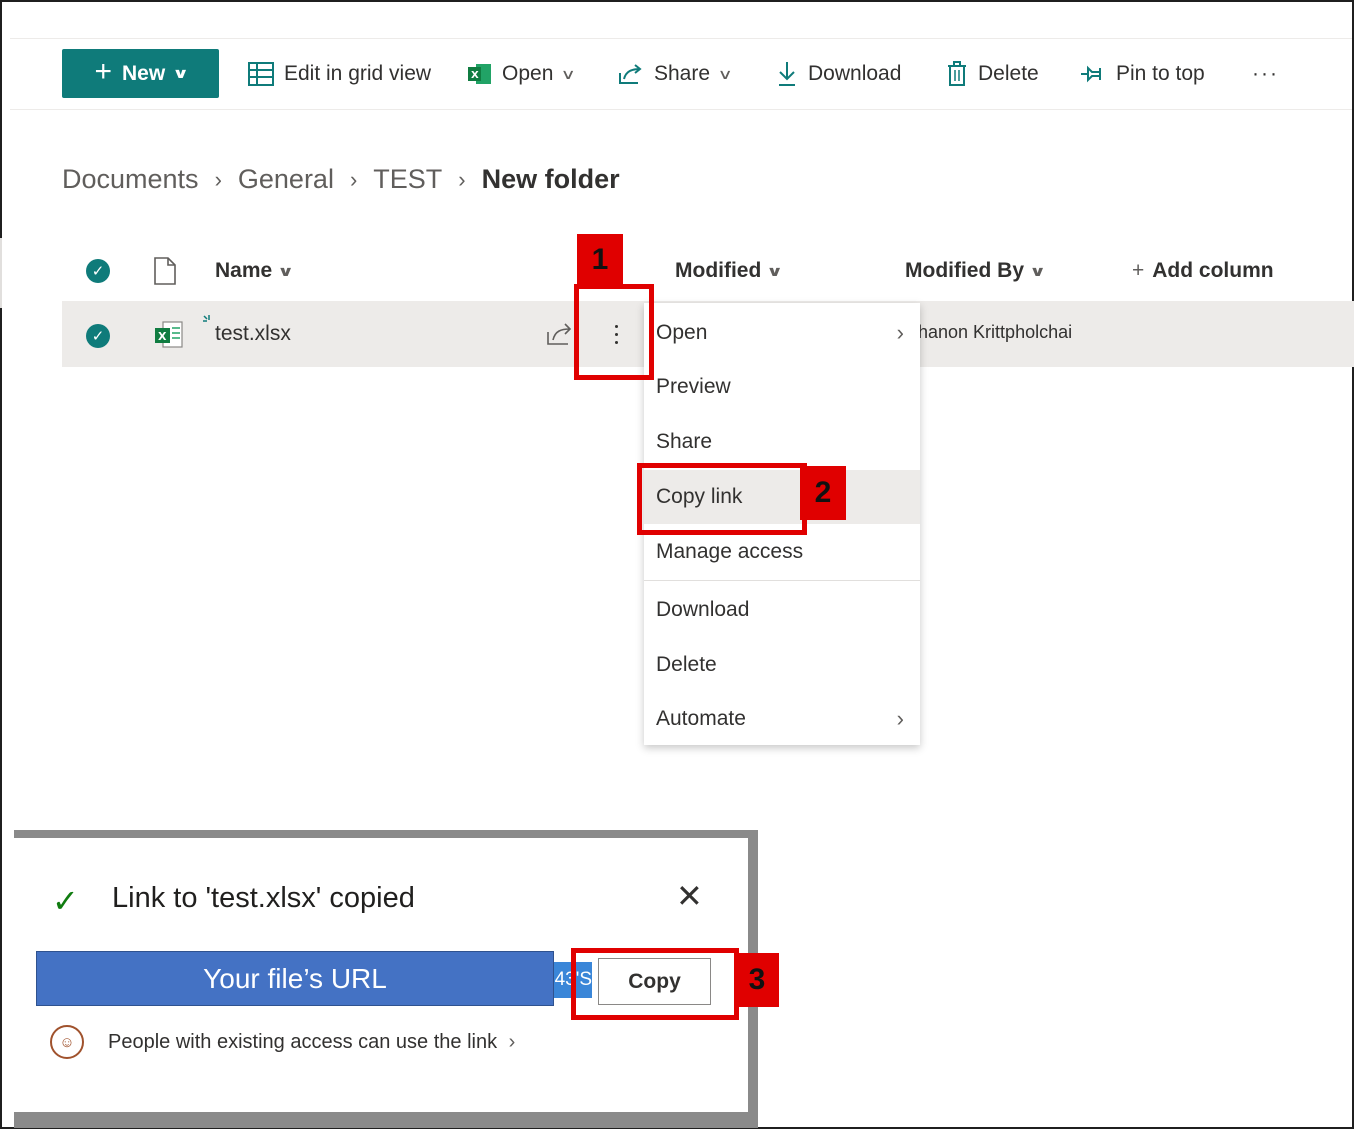 This screenshot has width=1354, height=1129. Describe the element at coordinates (782, 333) in the screenshot. I see `menu-item-open: Open ›` at that location.